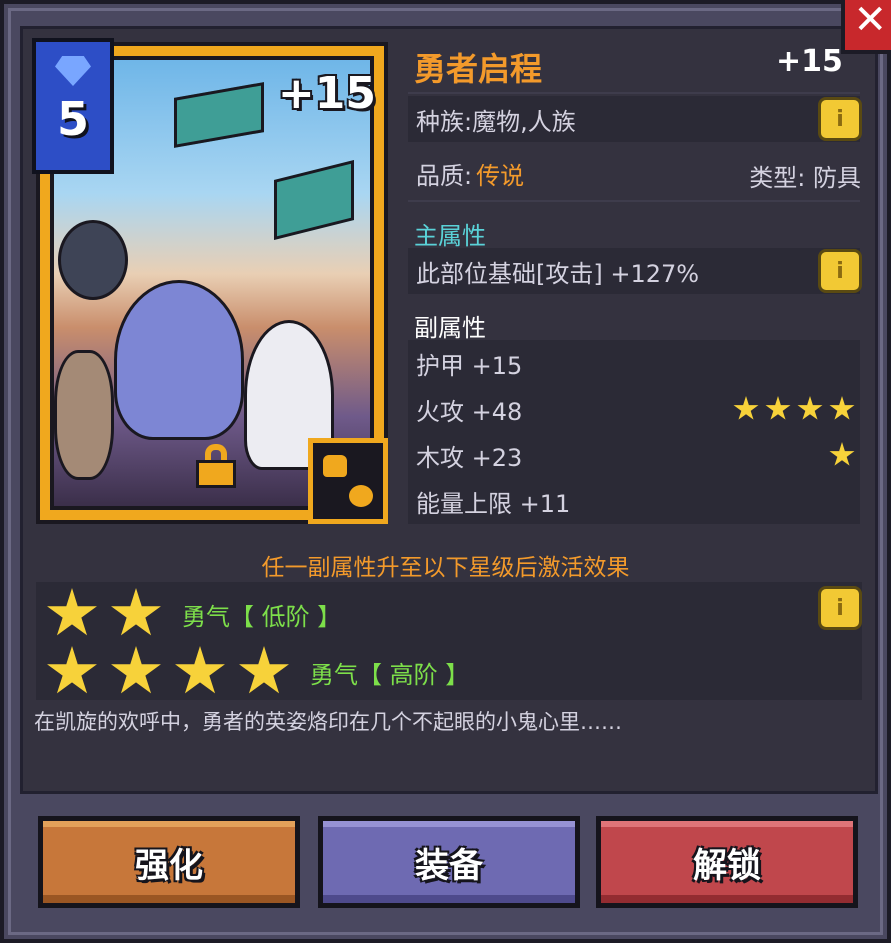 The width and height of the screenshot is (891, 943). I want to click on race-text: 种族:魔物,人族, so click(496, 121).